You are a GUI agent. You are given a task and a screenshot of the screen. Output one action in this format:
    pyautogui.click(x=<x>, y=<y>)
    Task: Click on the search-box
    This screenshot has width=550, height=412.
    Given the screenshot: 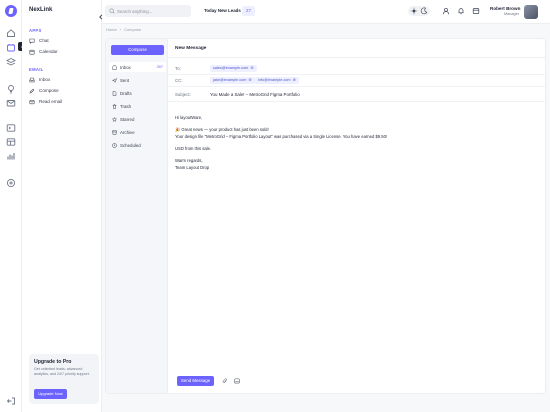 What is the action you would take?
    pyautogui.click(x=148, y=11)
    